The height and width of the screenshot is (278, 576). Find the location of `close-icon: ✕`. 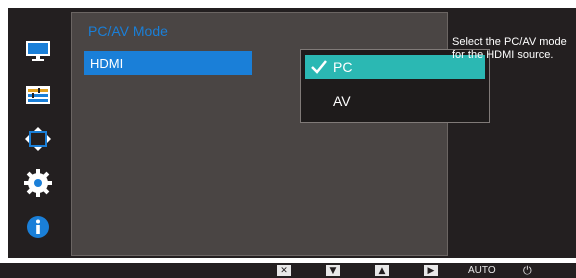

close-icon: ✕ is located at coordinates (284, 270).